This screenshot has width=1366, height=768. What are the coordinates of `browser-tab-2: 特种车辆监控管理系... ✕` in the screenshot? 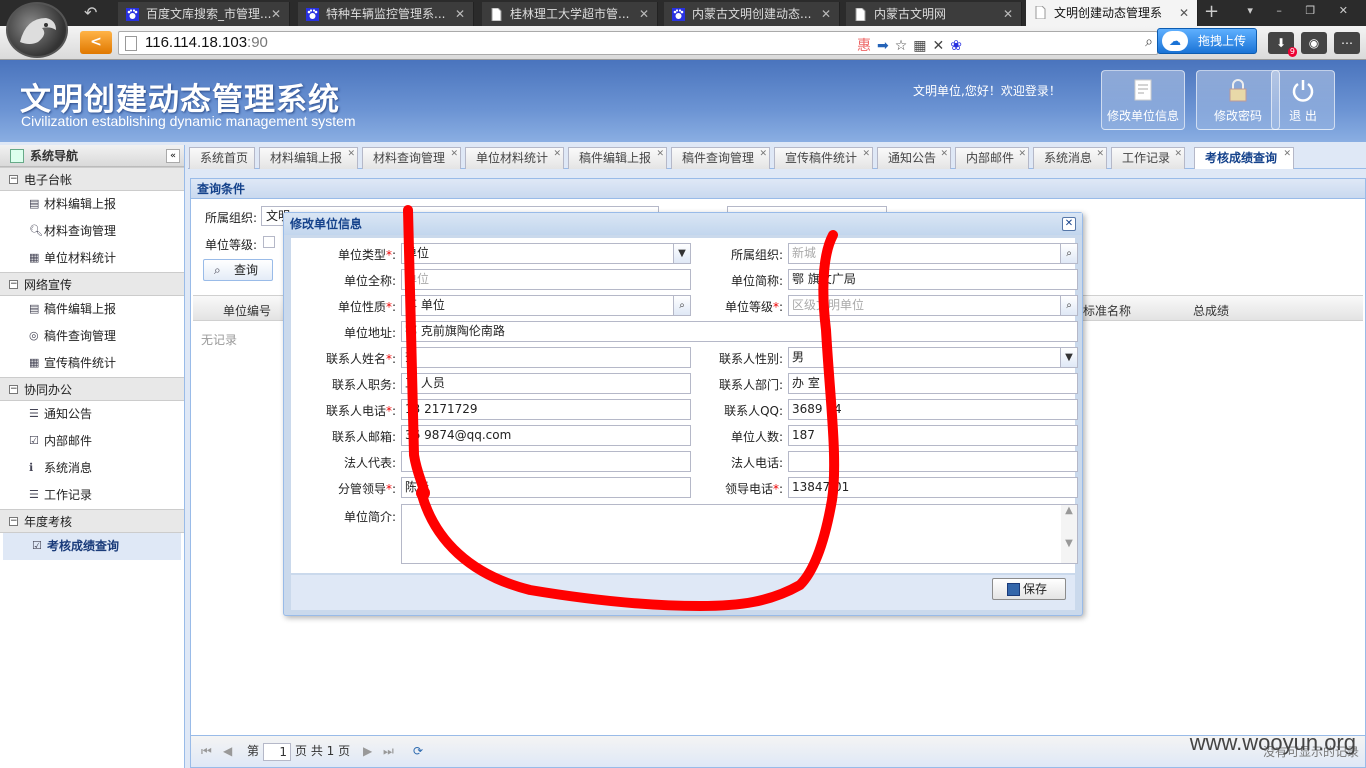 It's located at (386, 14).